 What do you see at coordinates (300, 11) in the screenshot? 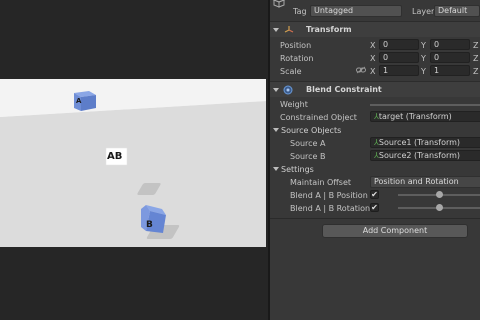
I see `tag-label: Tag` at bounding box center [300, 11].